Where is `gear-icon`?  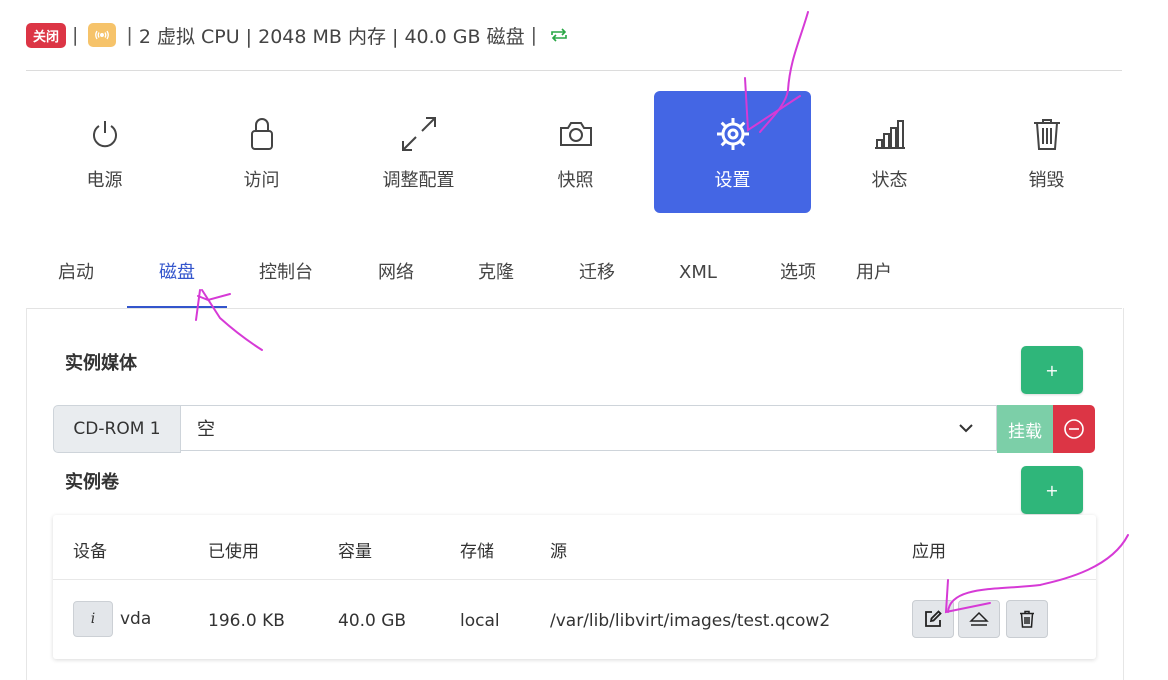
gear-icon is located at coordinates (732, 134).